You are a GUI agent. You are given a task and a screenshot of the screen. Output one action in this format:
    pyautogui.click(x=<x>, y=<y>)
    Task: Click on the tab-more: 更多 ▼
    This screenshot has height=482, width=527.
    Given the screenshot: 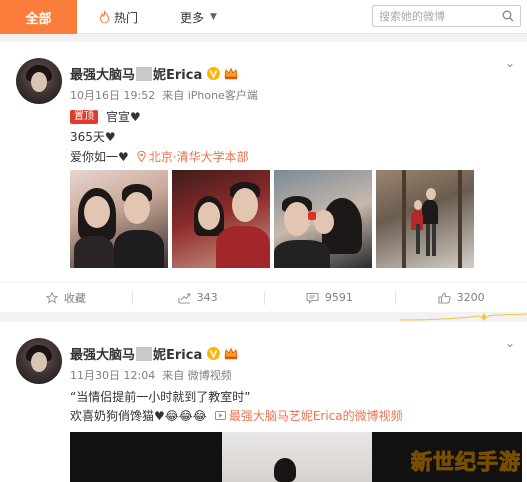 What is the action you would take?
    pyautogui.click(x=198, y=17)
    